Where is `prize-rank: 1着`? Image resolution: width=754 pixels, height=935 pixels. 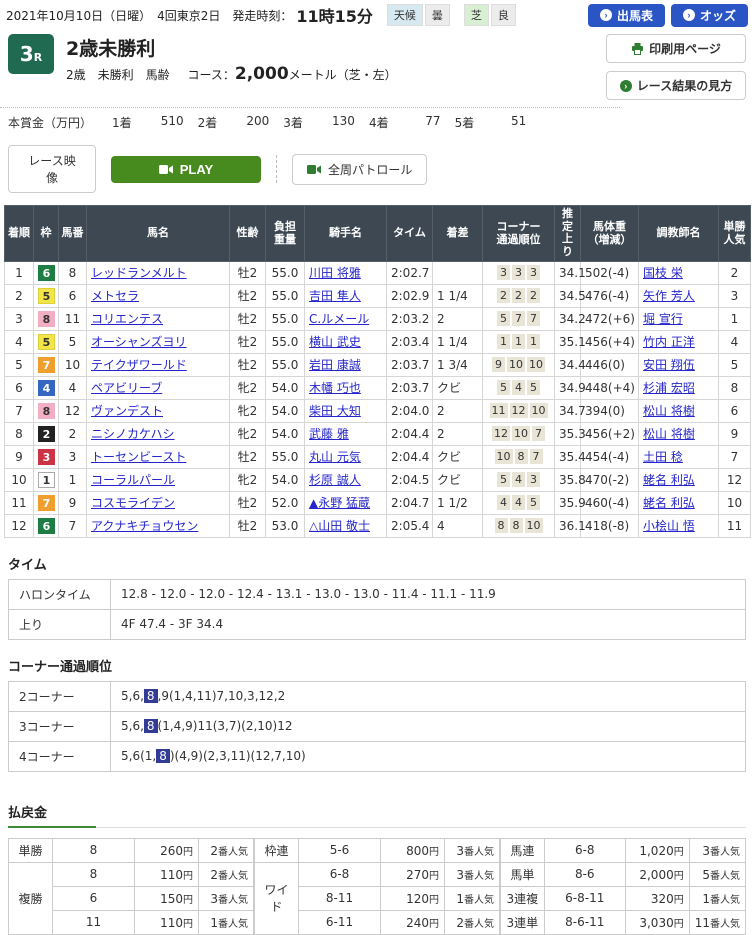
prize-rank: 1着 is located at coordinates (122, 123).